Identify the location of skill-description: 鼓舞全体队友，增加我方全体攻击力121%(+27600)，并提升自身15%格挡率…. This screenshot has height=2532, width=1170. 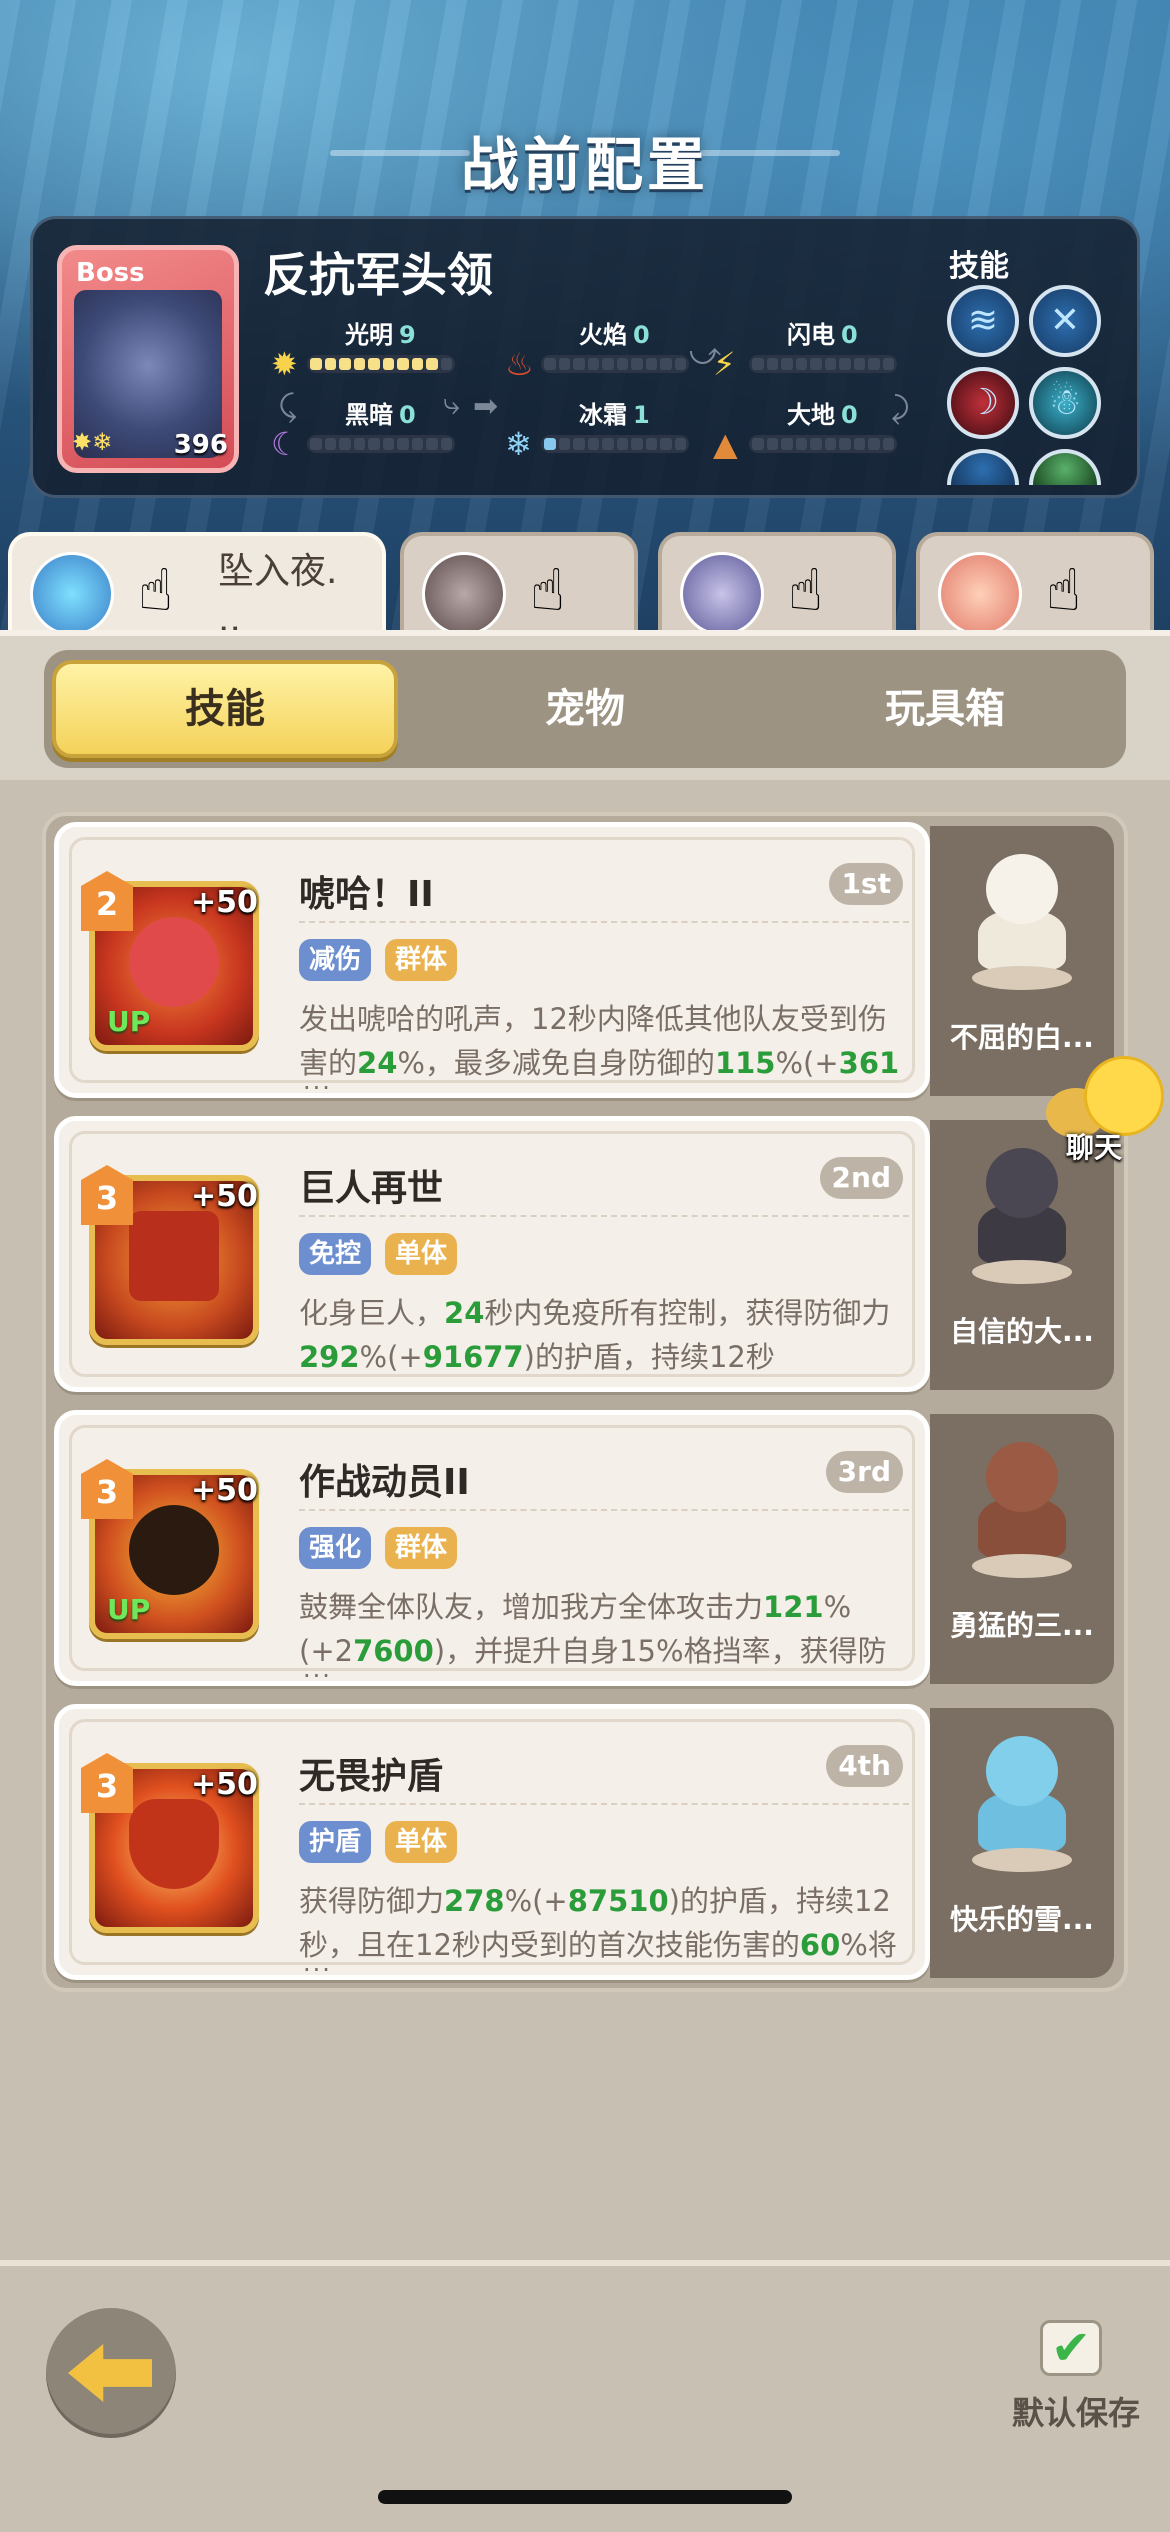
(593, 1629).